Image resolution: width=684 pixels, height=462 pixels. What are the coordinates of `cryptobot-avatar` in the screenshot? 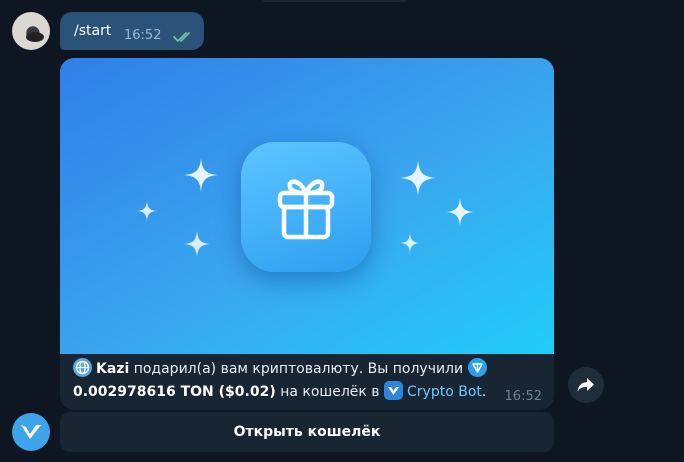 It's located at (31, 432).